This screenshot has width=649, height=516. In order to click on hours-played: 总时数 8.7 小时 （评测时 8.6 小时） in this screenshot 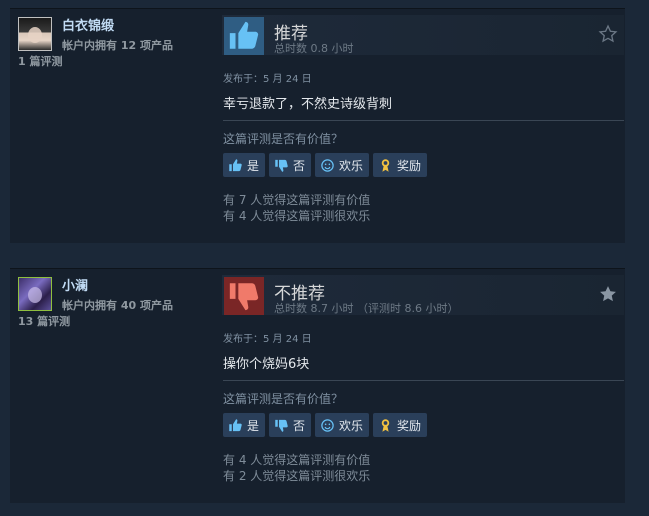, I will do `click(366, 308)`.